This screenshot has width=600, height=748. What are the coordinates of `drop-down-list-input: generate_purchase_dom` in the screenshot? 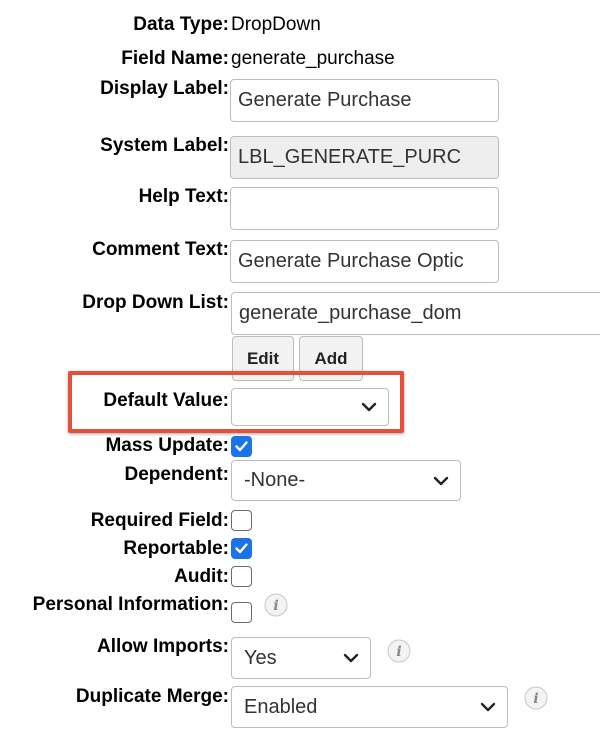 It's located at (415, 313).